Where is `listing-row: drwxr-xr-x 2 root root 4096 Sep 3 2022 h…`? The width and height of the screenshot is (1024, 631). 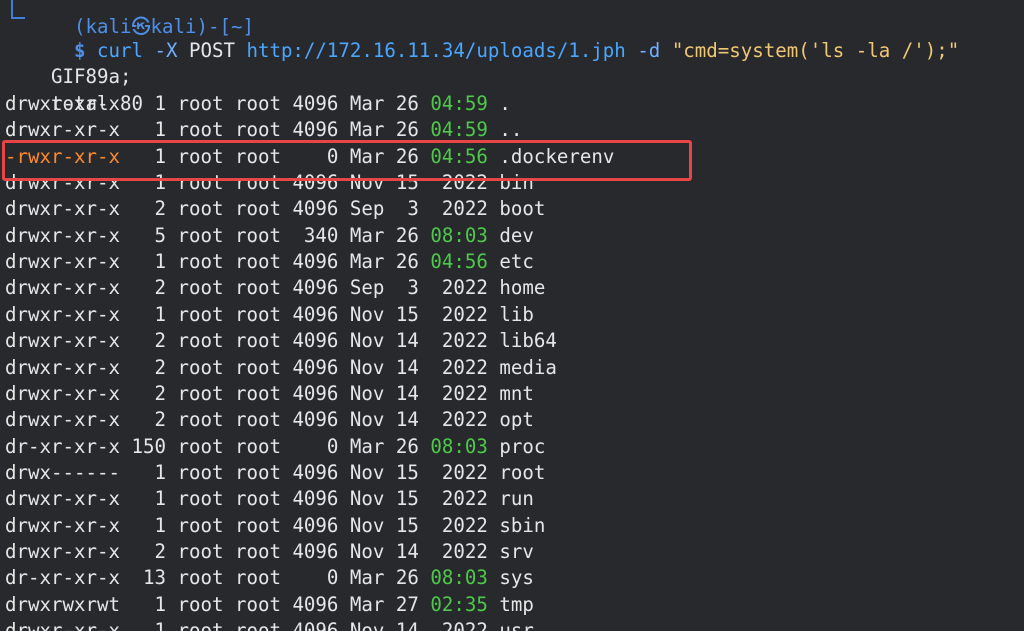 listing-row: drwxr-xr-x 2 root root 4096 Sep 3 2022 h… is located at coordinates (275, 288).